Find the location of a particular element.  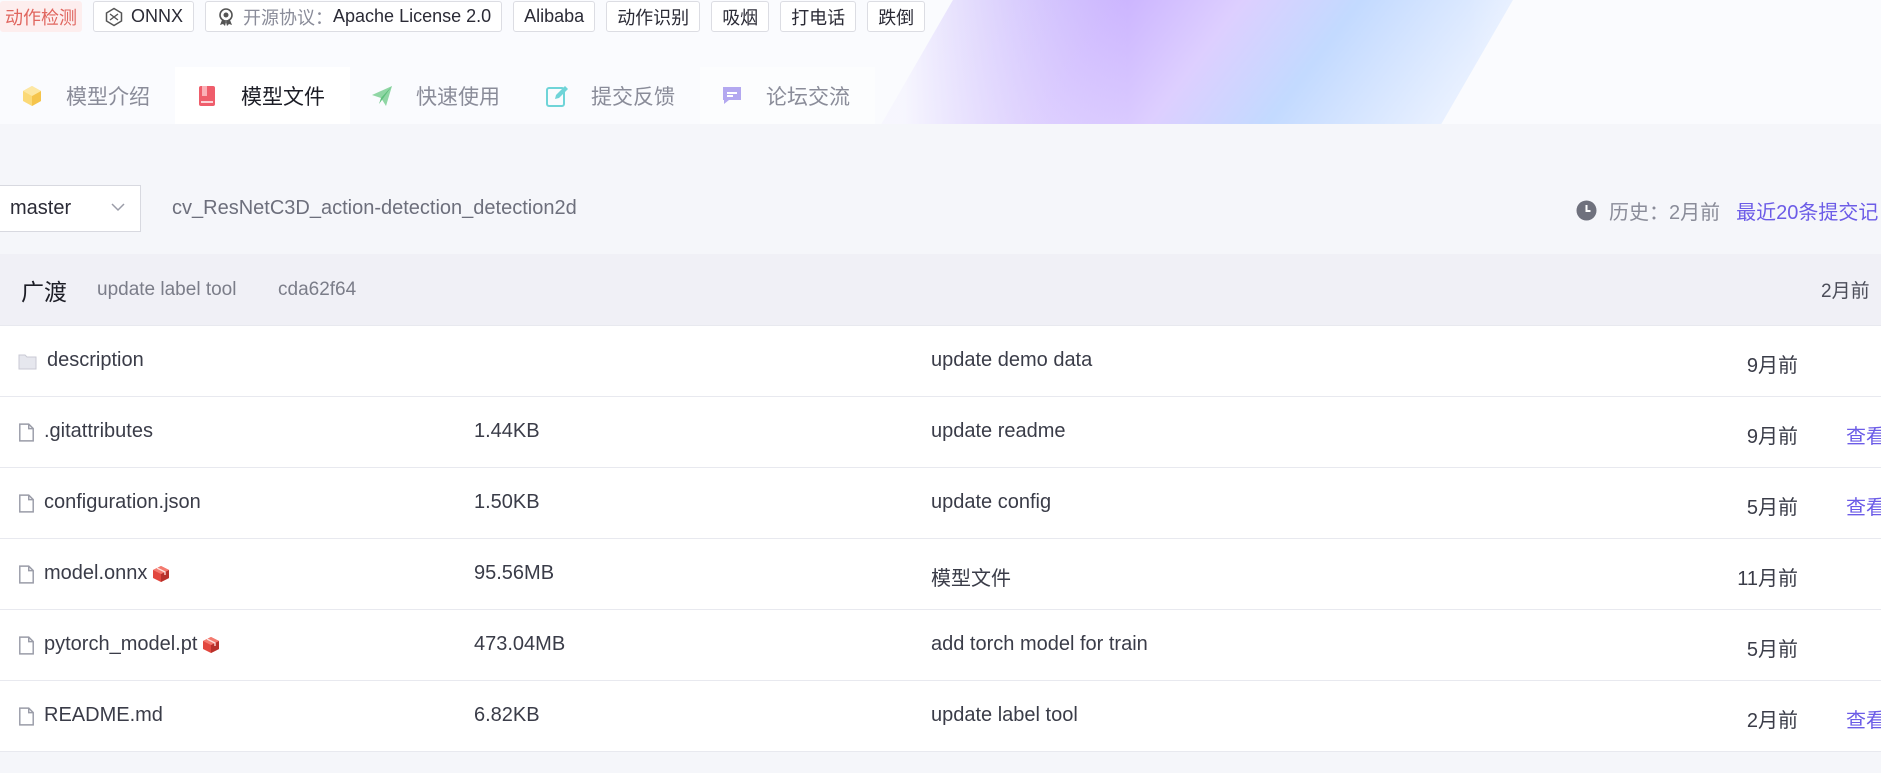

license-tag-label: 开源协议 is located at coordinates (279, 17).